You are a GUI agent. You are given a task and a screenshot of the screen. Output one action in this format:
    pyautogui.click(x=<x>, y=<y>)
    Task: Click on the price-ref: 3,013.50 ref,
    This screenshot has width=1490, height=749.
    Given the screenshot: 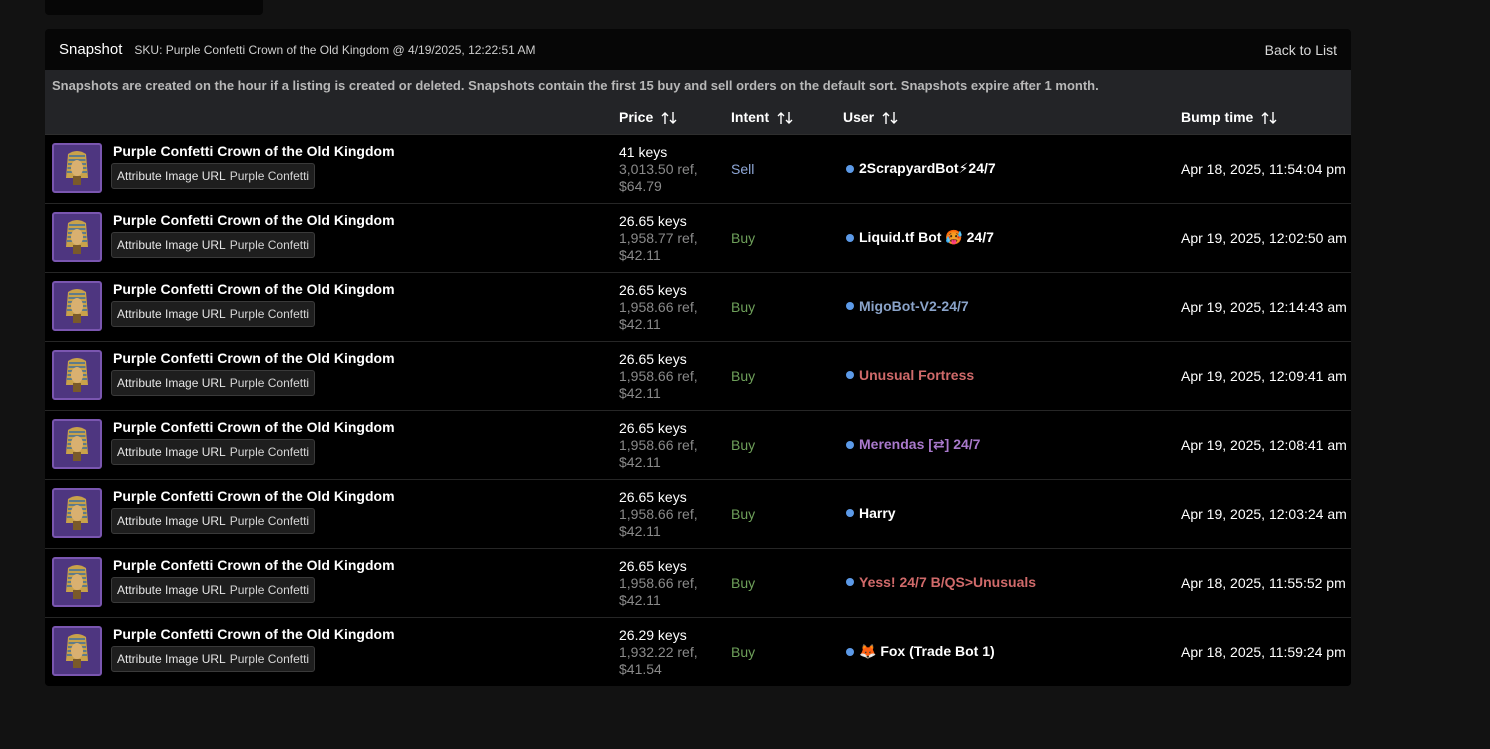 What is the action you would take?
    pyautogui.click(x=658, y=169)
    